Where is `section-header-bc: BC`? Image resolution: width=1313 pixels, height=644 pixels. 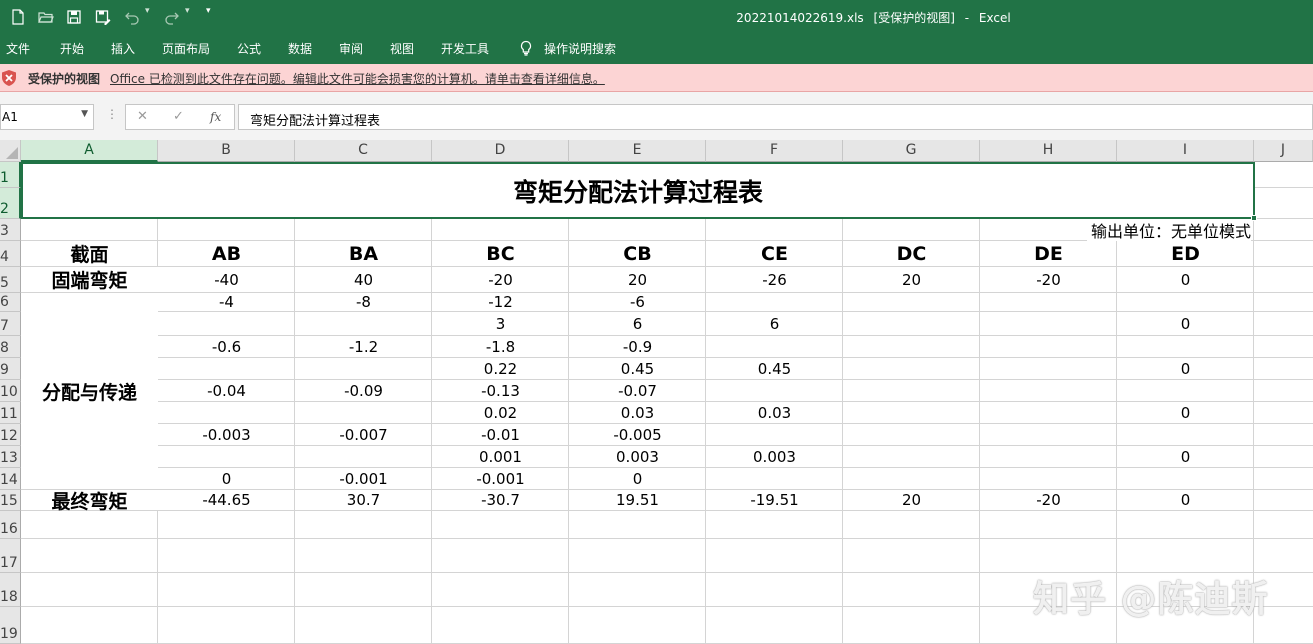 section-header-bc: BC is located at coordinates (500, 253).